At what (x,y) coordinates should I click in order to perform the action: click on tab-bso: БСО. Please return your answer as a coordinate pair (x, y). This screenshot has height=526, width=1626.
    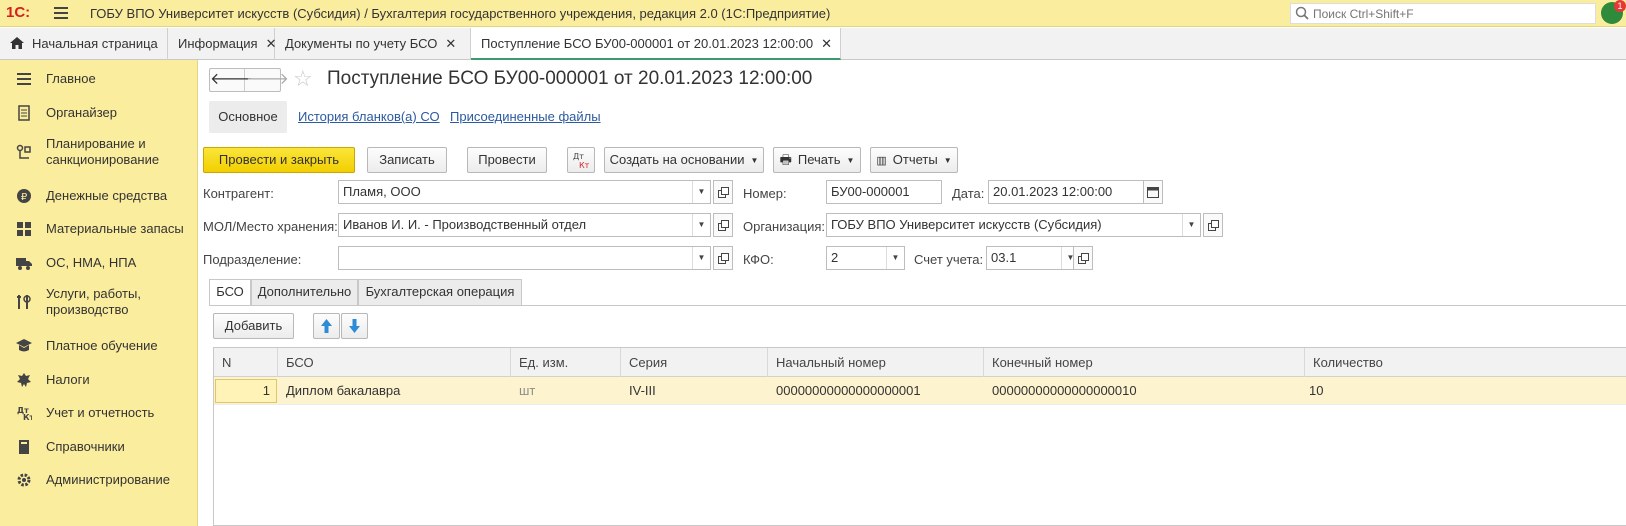
    Looking at the image, I should click on (230, 292).